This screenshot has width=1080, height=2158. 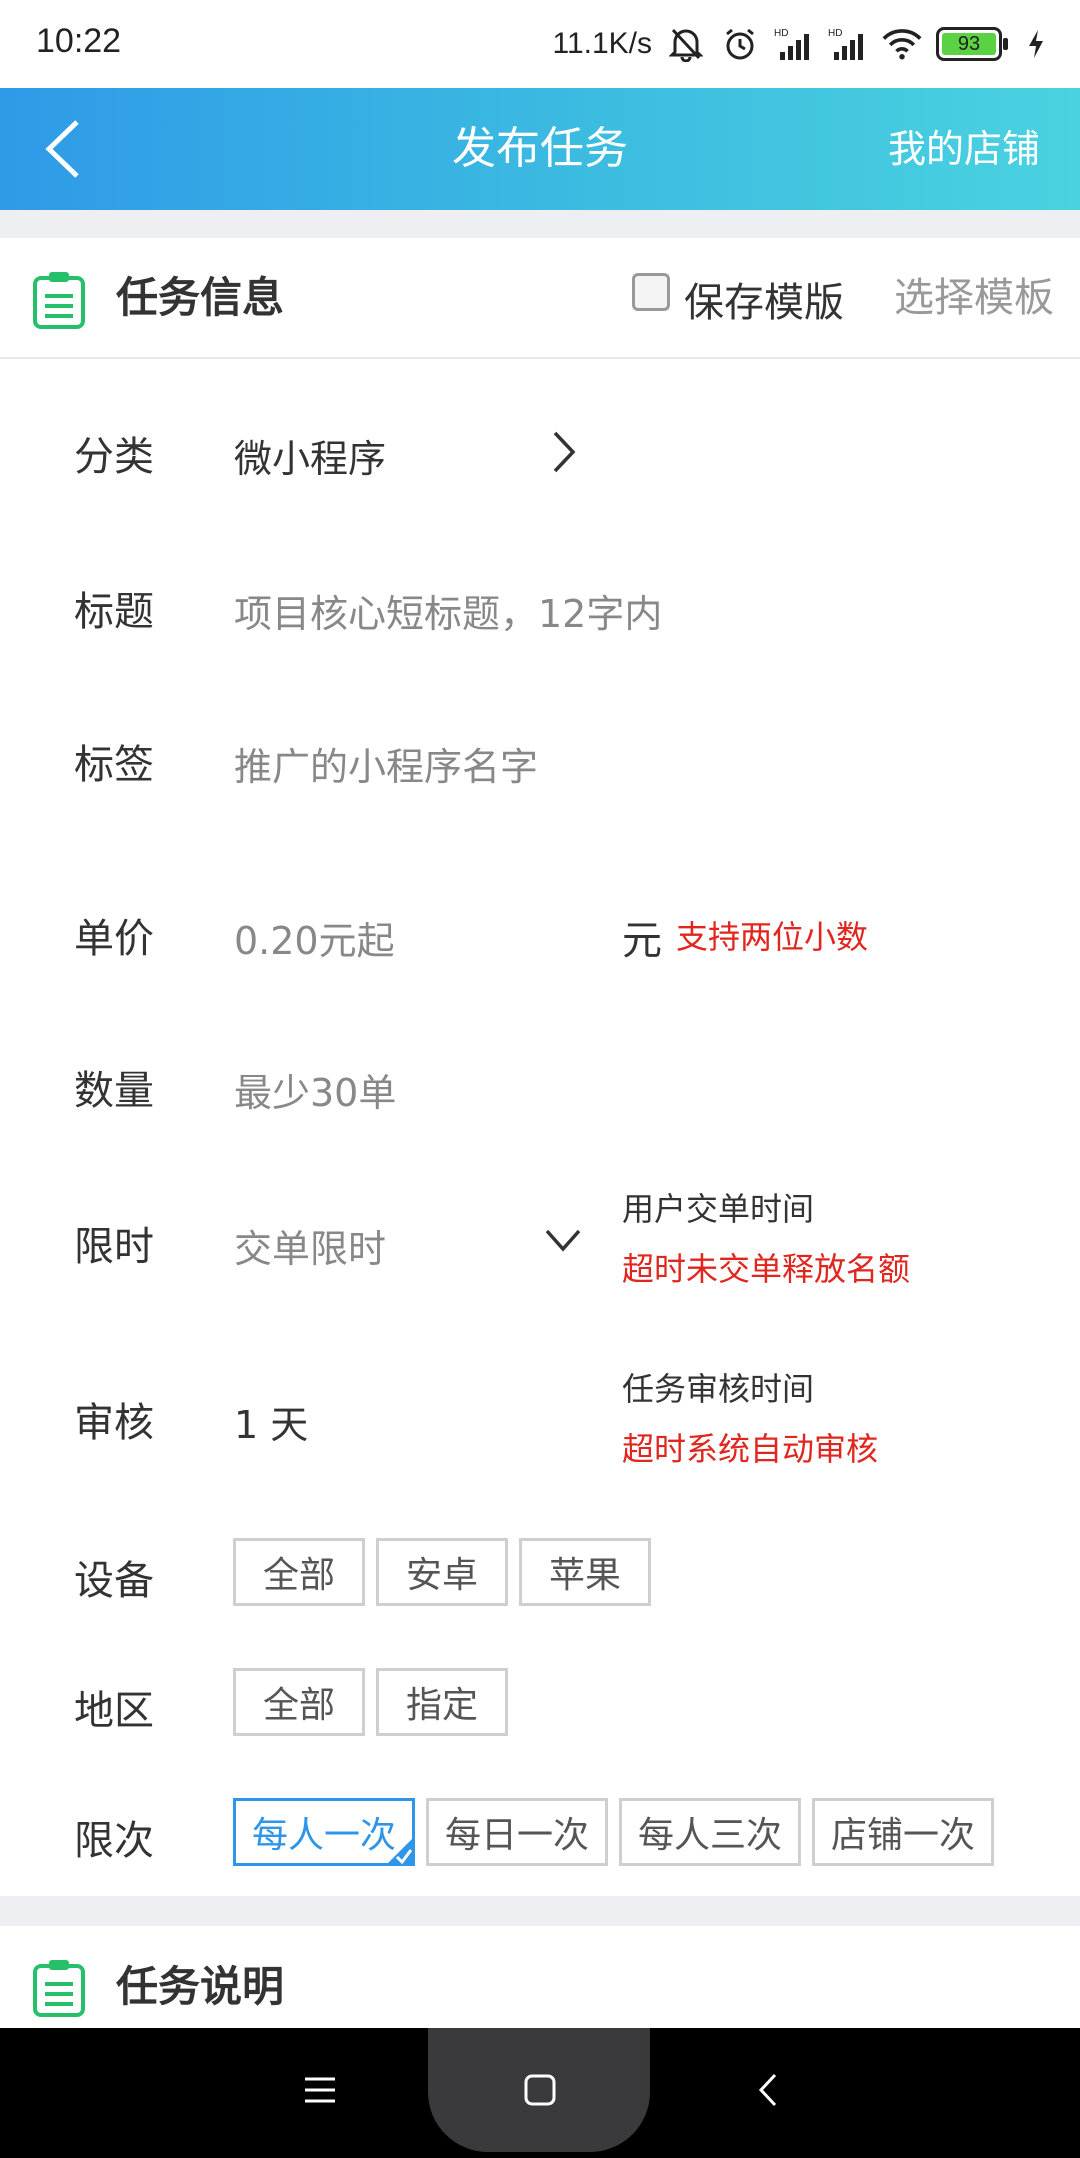 What do you see at coordinates (114, 1247) in the screenshot?
I see `time-limit-label: 限时` at bounding box center [114, 1247].